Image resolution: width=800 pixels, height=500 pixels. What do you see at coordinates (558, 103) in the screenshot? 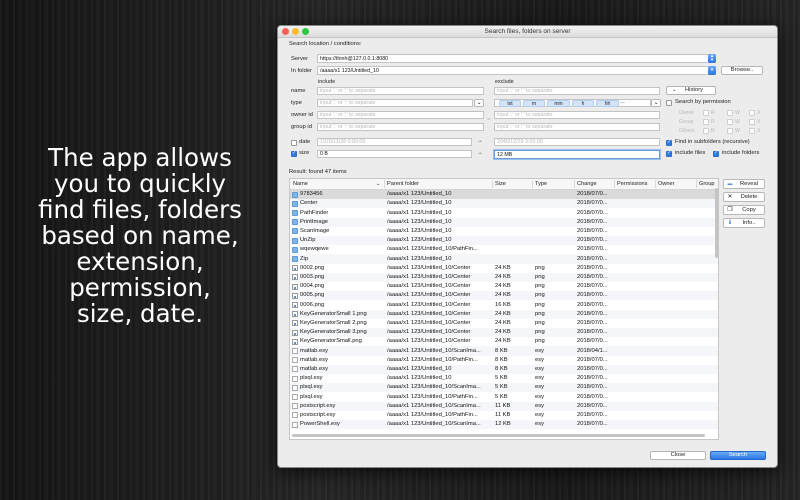
I see `type-tag: mm` at bounding box center [558, 103].